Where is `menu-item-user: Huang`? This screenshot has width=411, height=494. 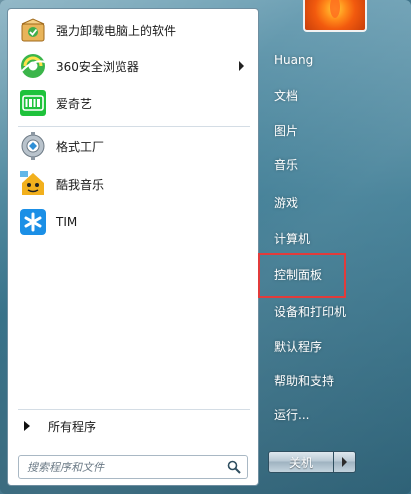
menu-item-user: Huang is located at coordinates (333, 60).